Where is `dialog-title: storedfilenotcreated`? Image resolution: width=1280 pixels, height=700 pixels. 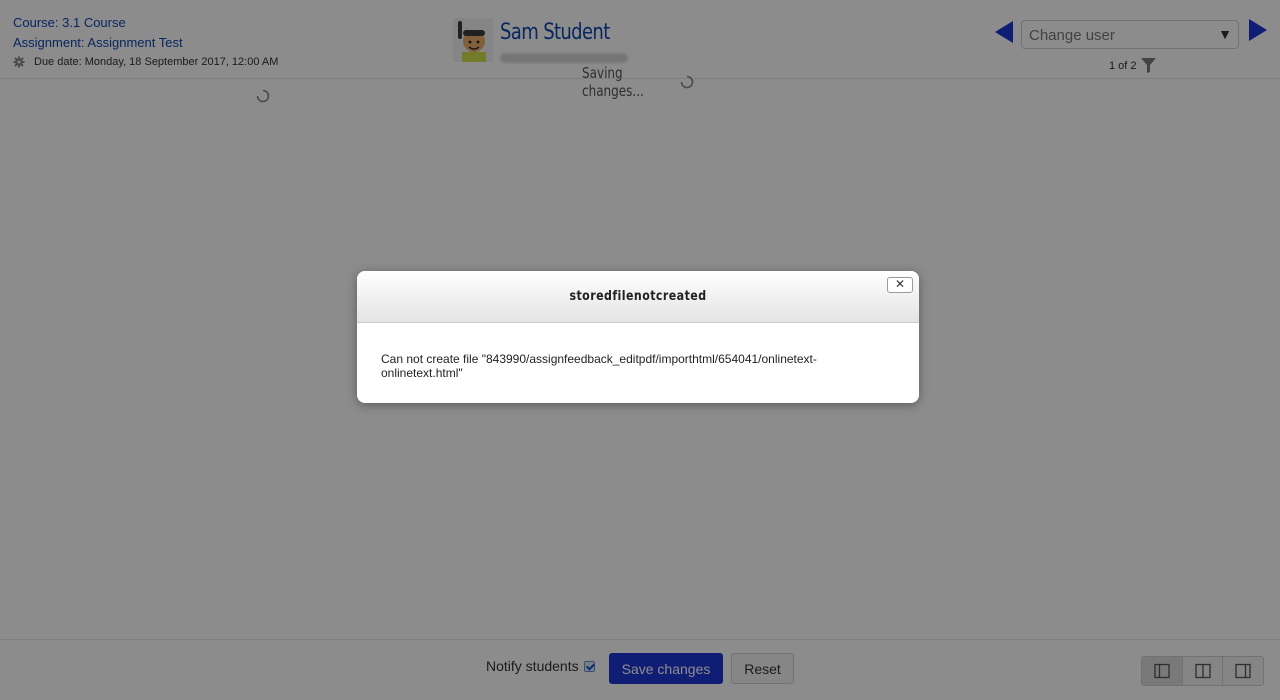
dialog-title: storedfilenotcreated is located at coordinates (638, 296).